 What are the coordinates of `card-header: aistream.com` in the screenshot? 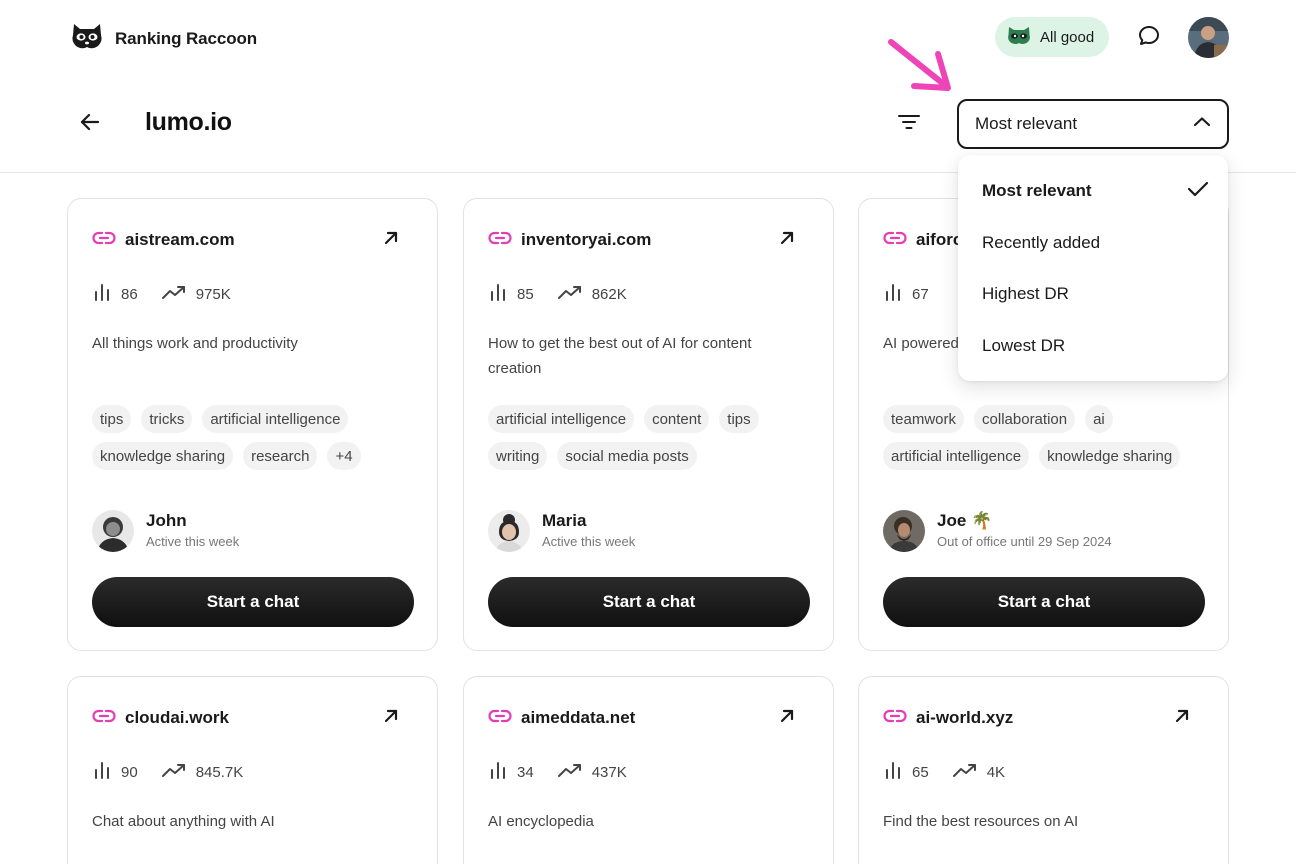 It's located at (163, 240).